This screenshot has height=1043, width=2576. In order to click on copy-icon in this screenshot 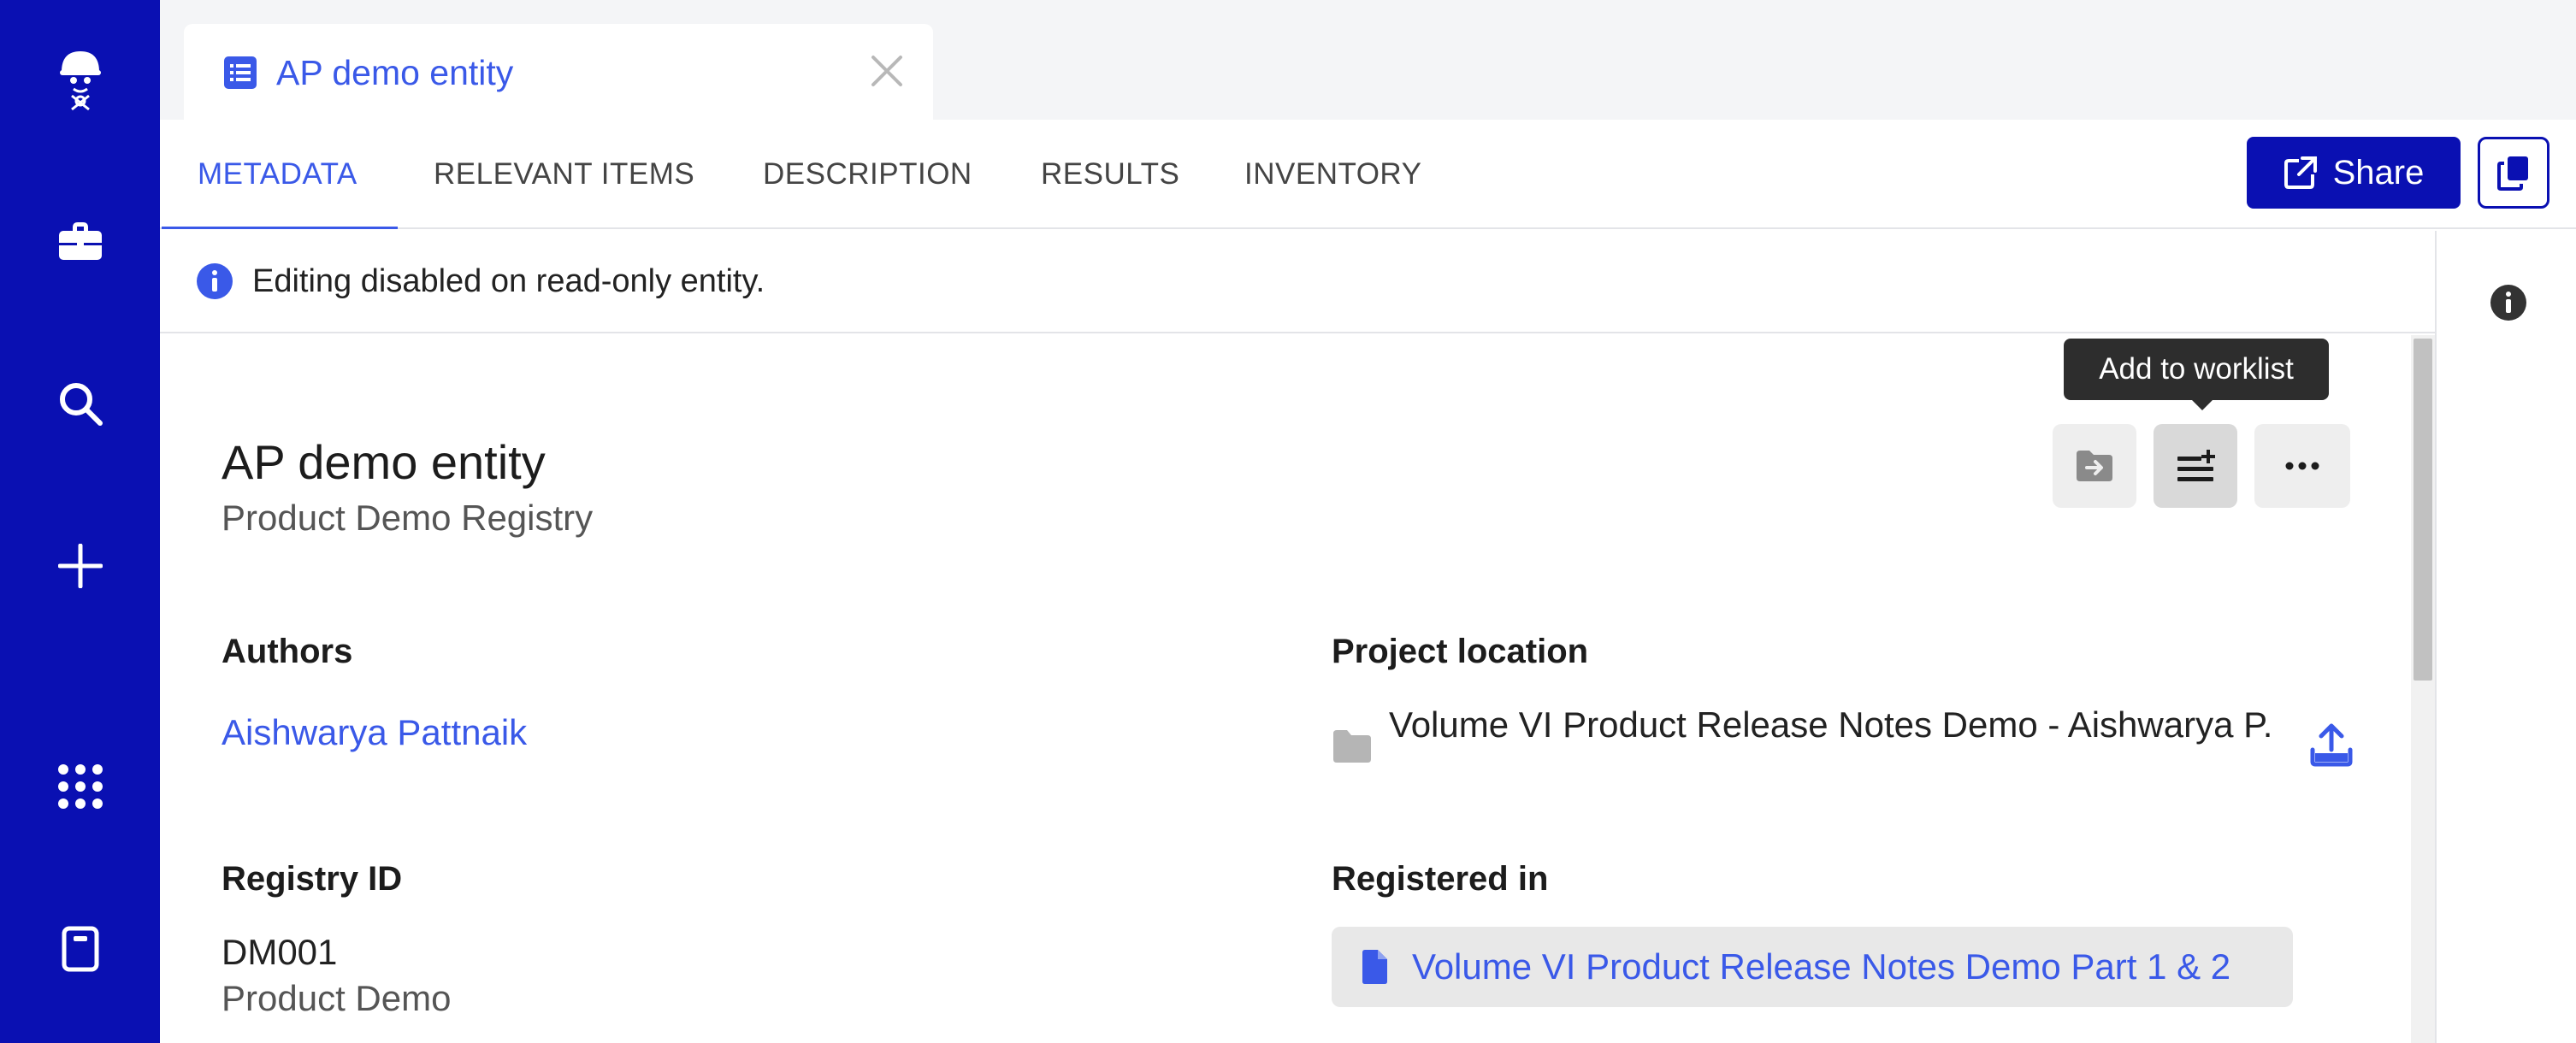, I will do `click(2512, 173)`.